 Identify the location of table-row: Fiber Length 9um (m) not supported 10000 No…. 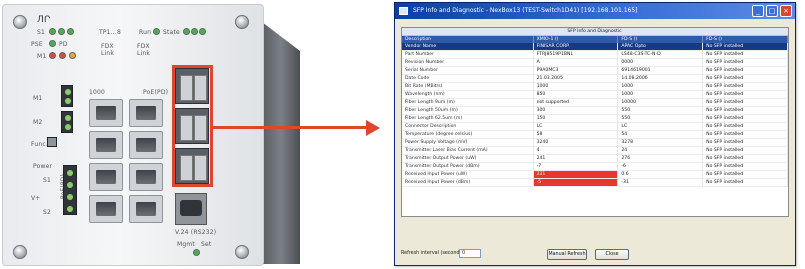
(595, 103).